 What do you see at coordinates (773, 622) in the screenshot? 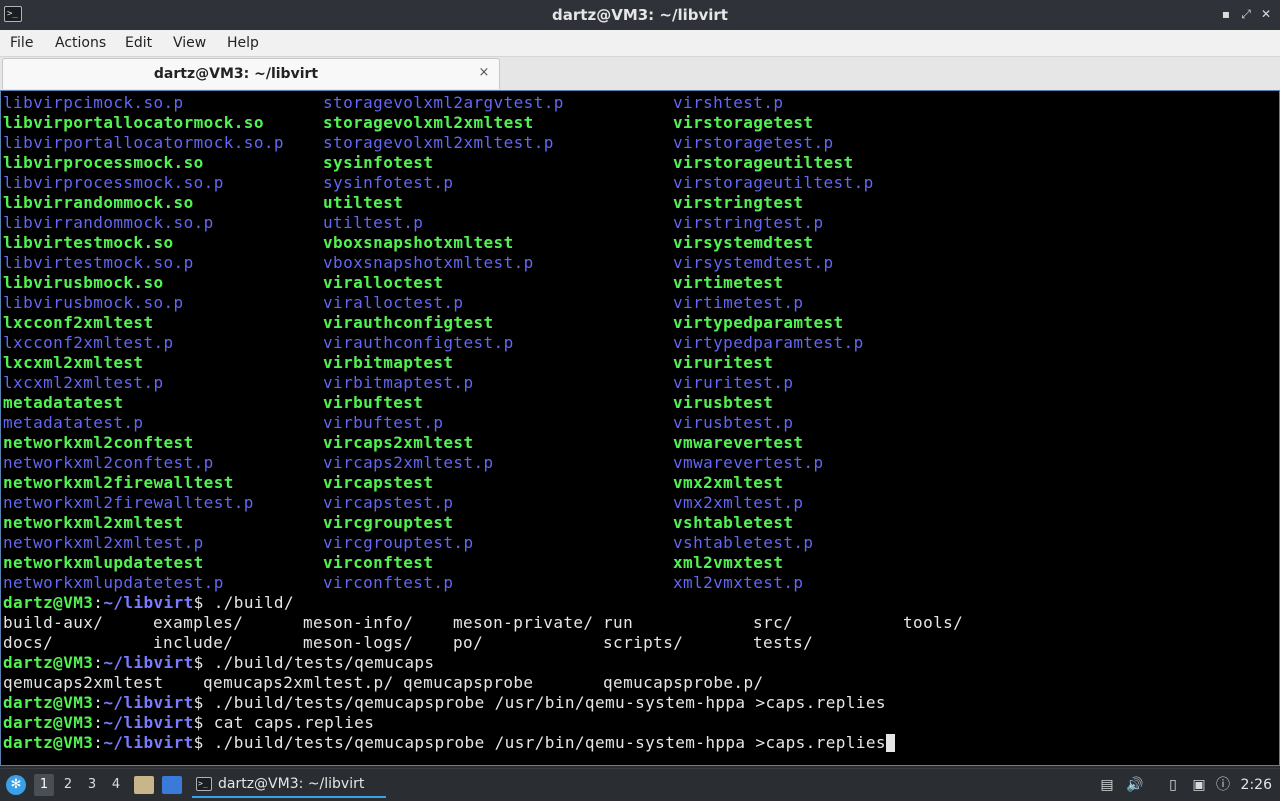
I see `completion-entry: src/` at bounding box center [773, 622].